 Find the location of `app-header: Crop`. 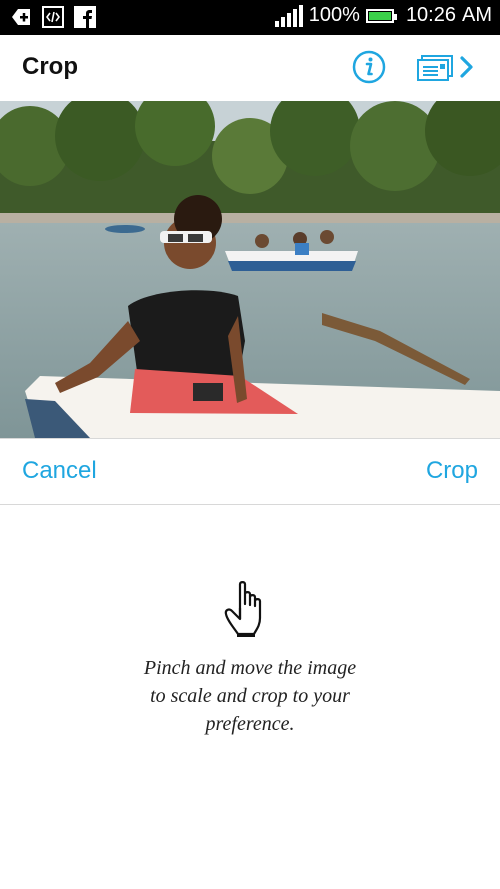

app-header: Crop is located at coordinates (250, 68).